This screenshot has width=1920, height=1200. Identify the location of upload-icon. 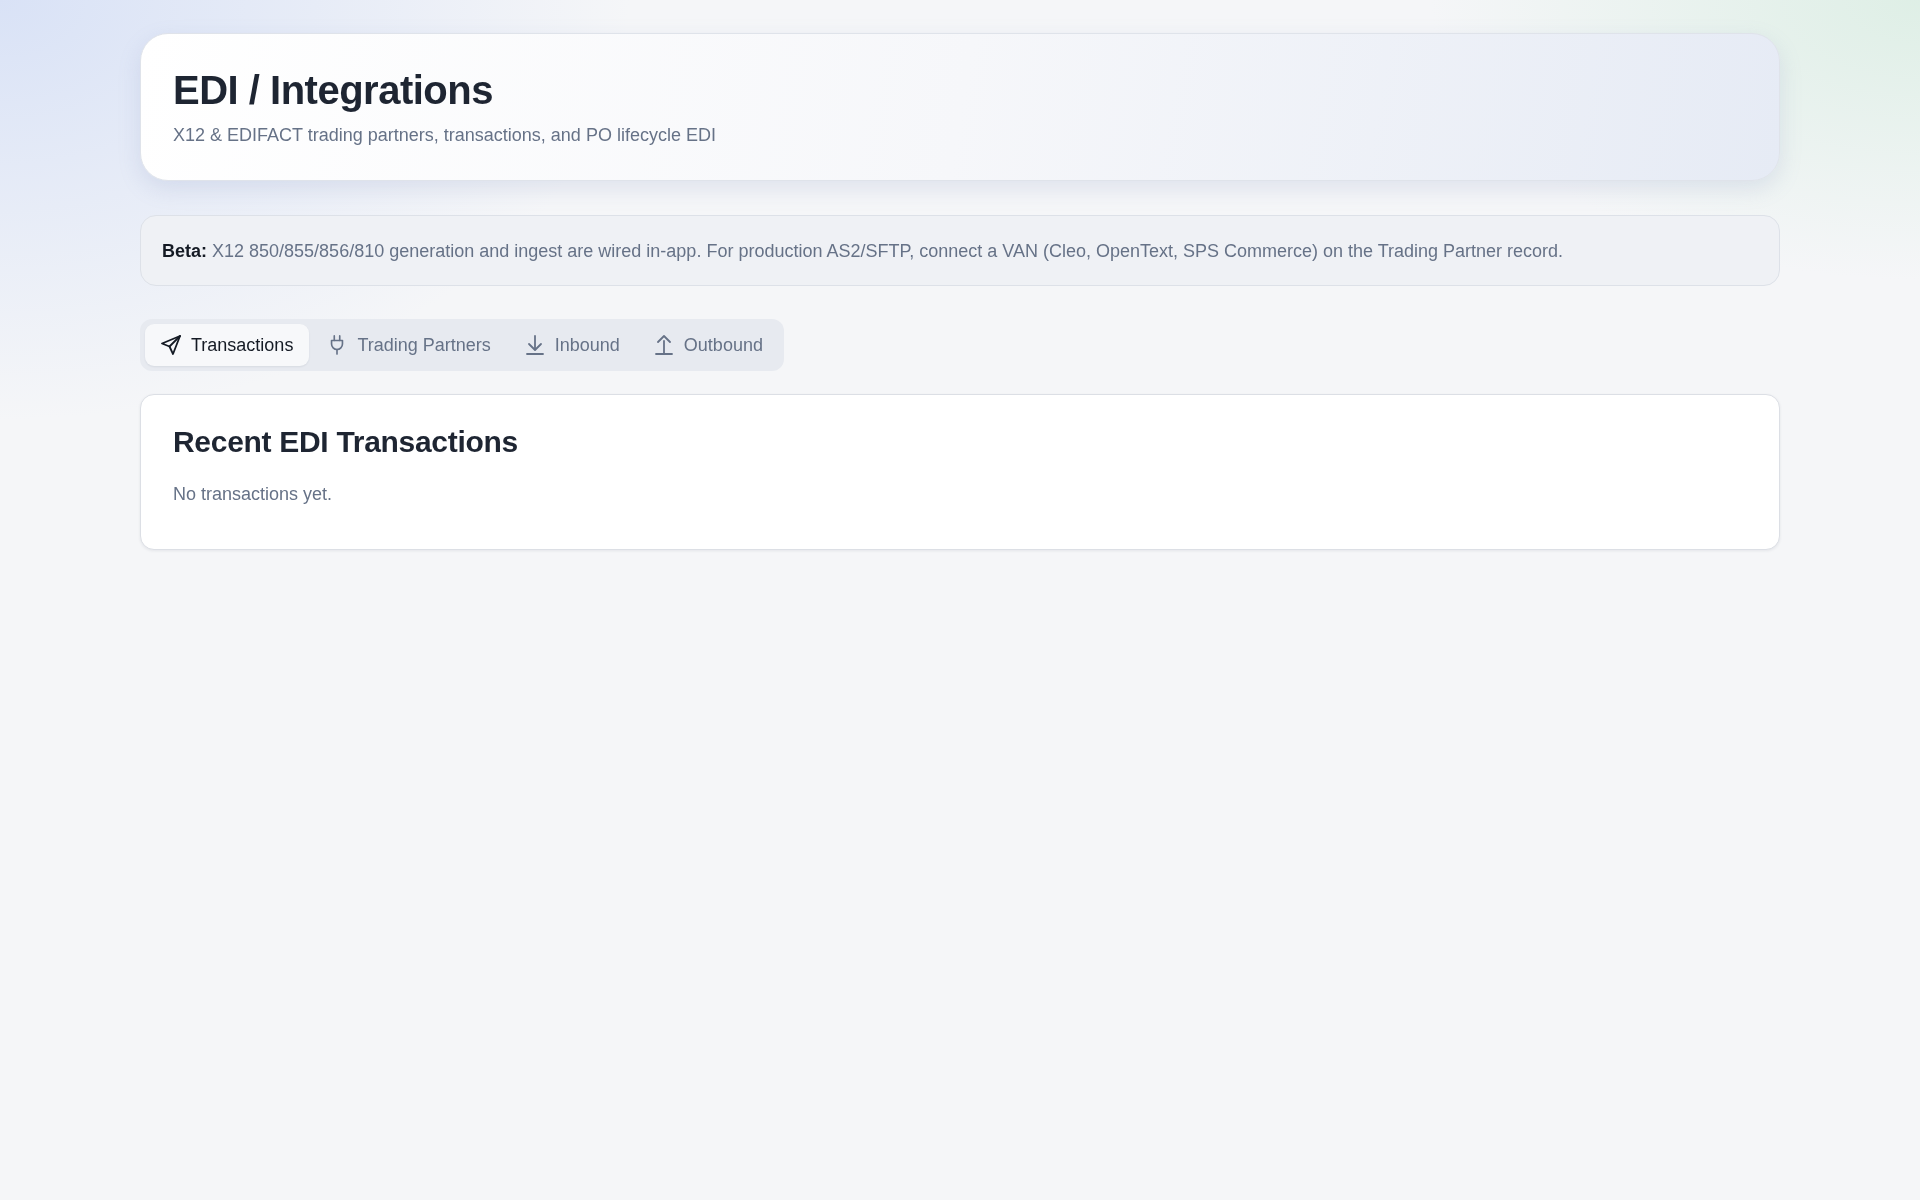
(663, 345).